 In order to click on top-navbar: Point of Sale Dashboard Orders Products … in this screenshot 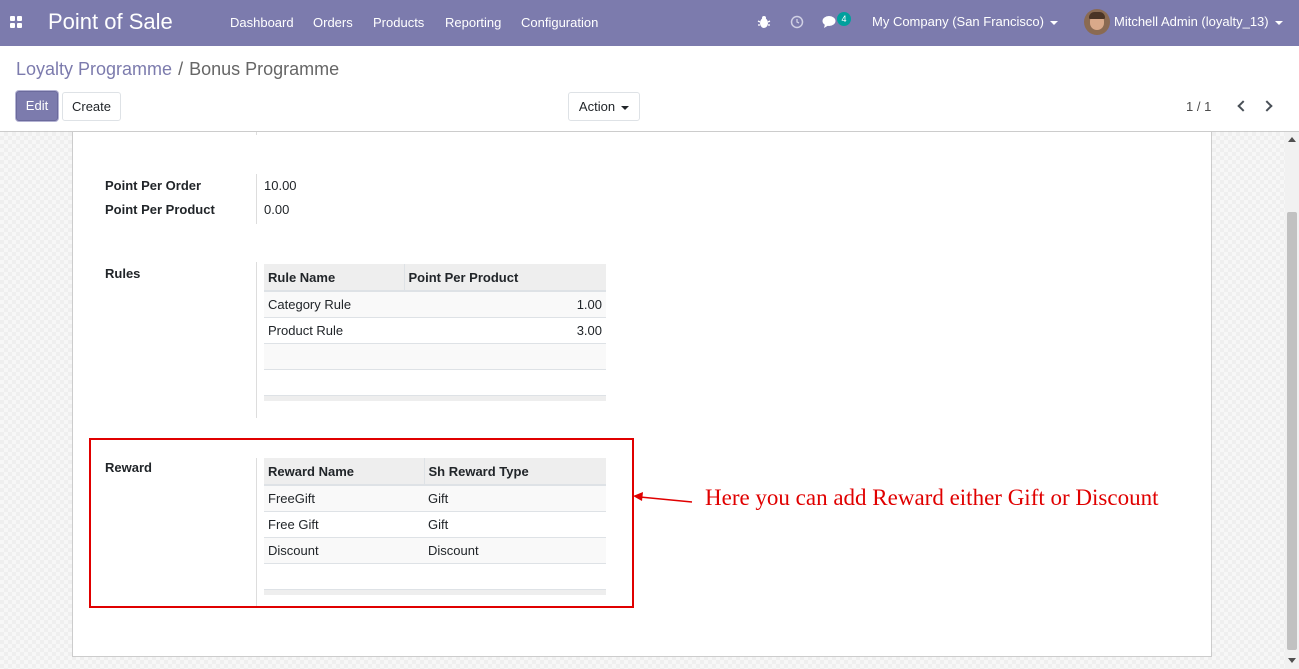, I will do `click(649, 23)`.